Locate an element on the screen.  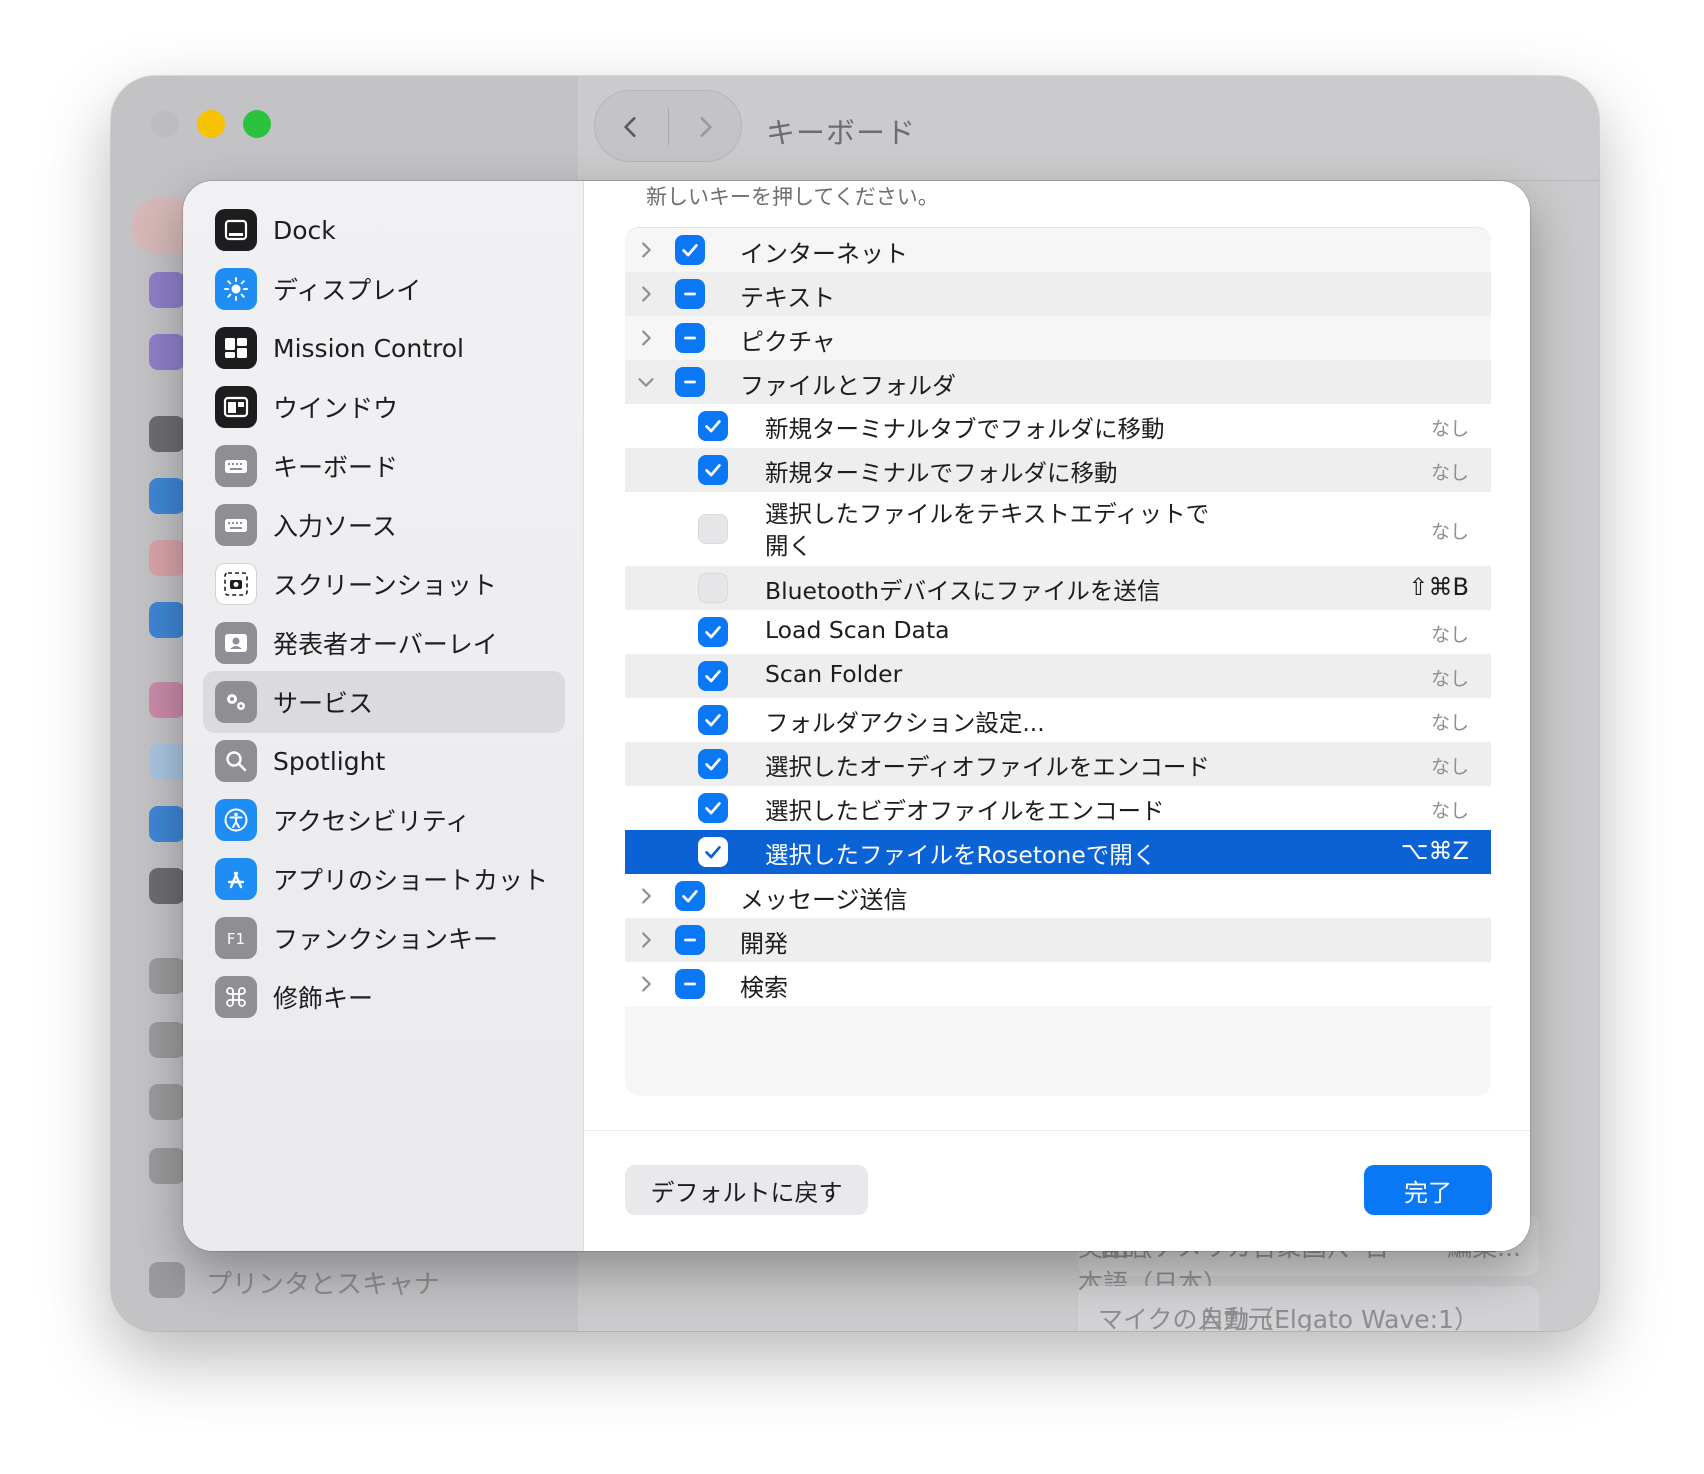
sidebar-item-label: Mission Control is located at coordinates (368, 348).